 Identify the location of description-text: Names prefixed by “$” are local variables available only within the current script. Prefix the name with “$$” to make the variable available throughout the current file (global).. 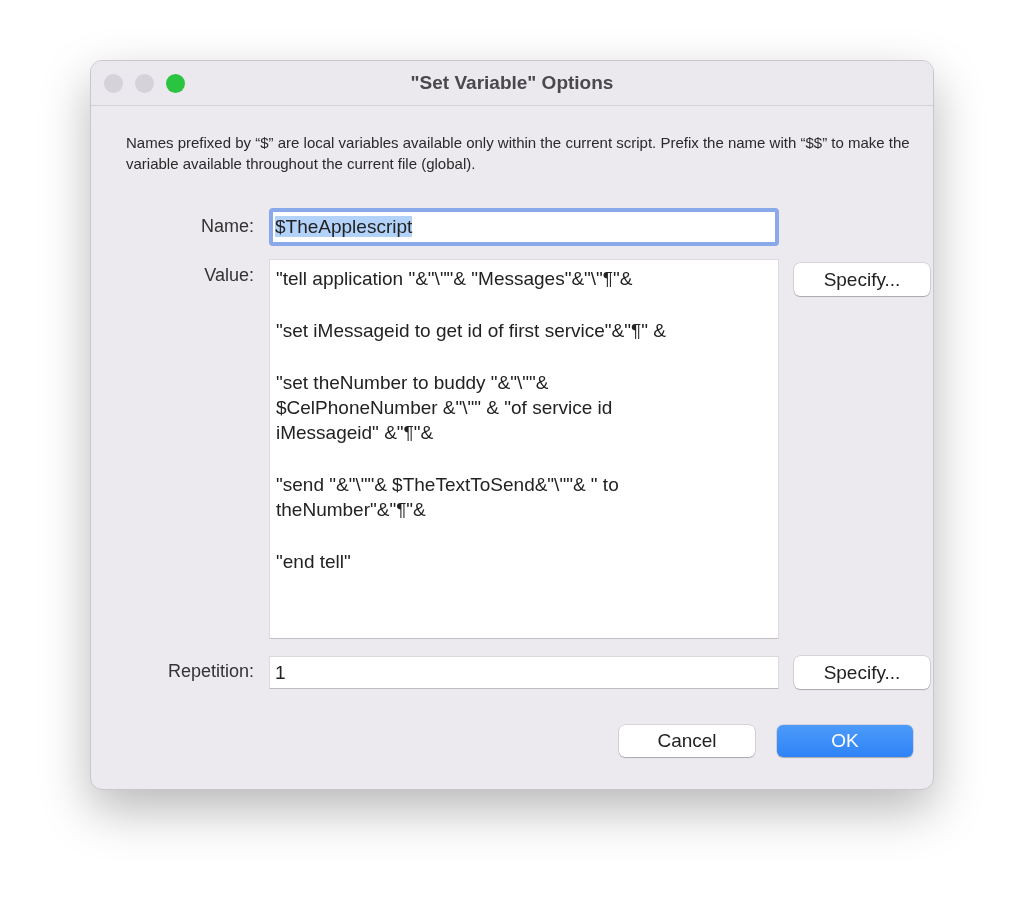
(518, 153).